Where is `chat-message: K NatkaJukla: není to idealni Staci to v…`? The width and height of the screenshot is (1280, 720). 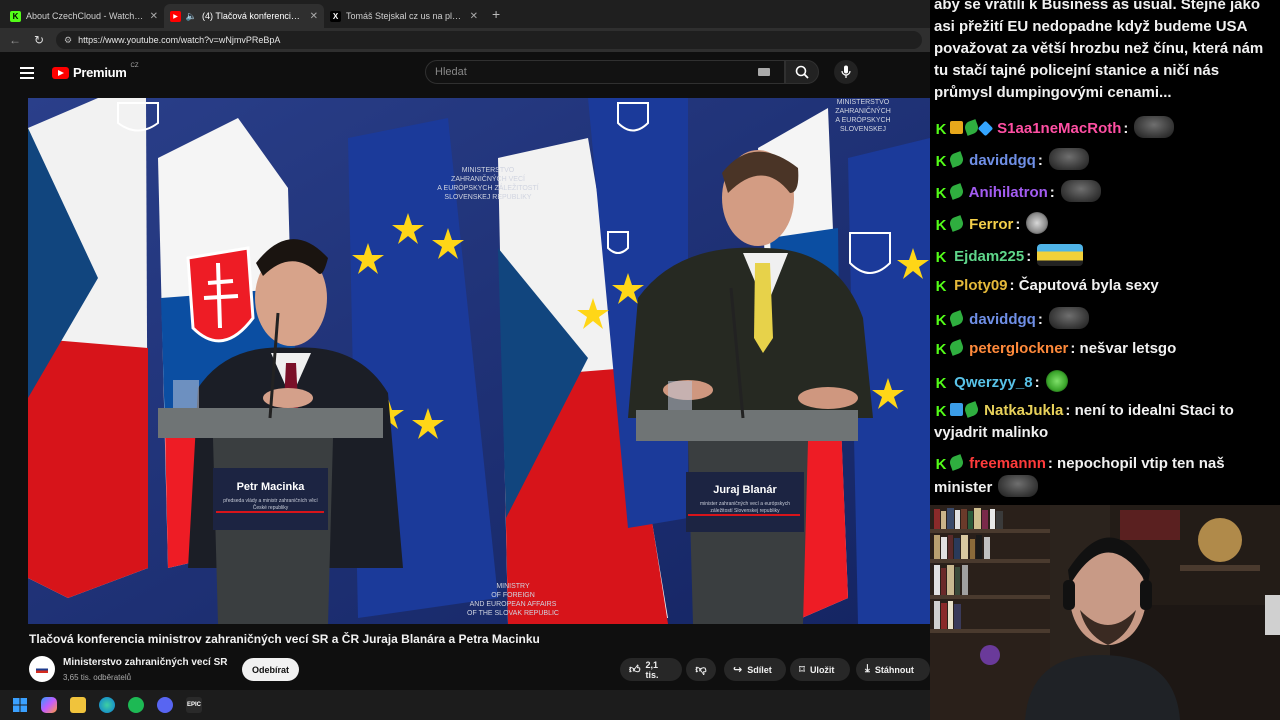
chat-message: K NatkaJukla: není to idealni Staci to v… is located at coordinates (1084, 421).